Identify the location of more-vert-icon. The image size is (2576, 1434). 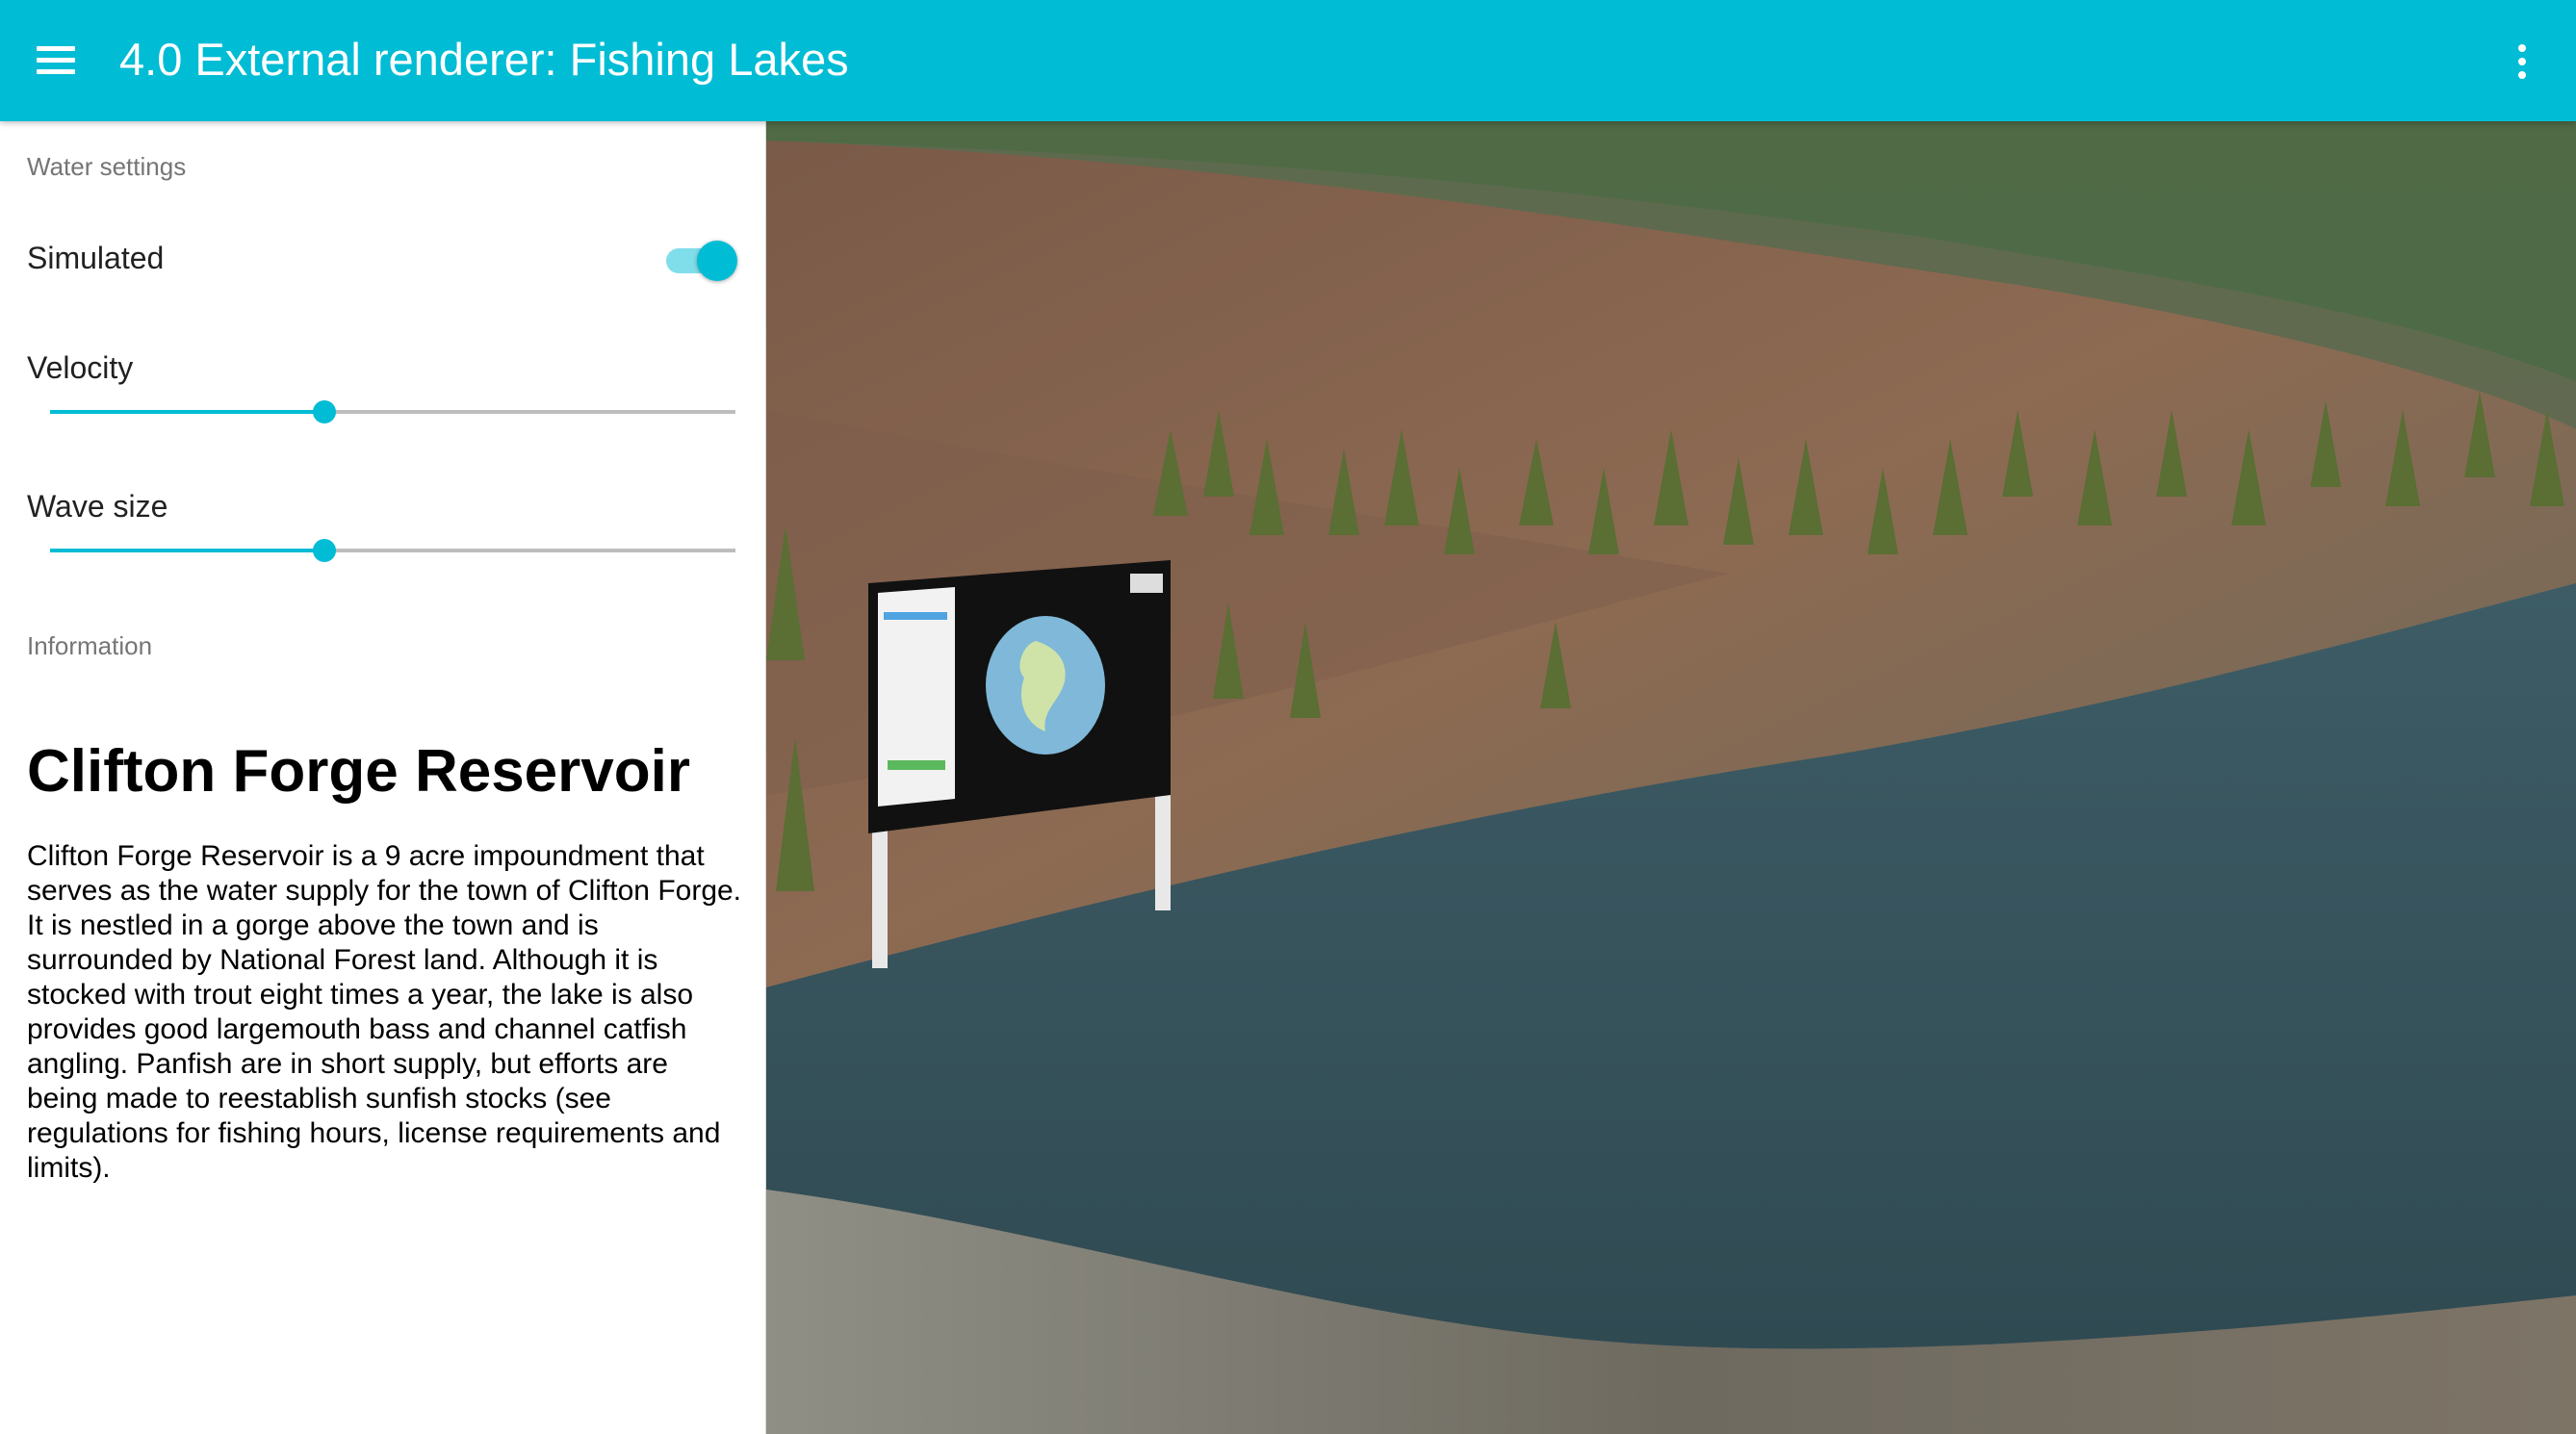
(2522, 62).